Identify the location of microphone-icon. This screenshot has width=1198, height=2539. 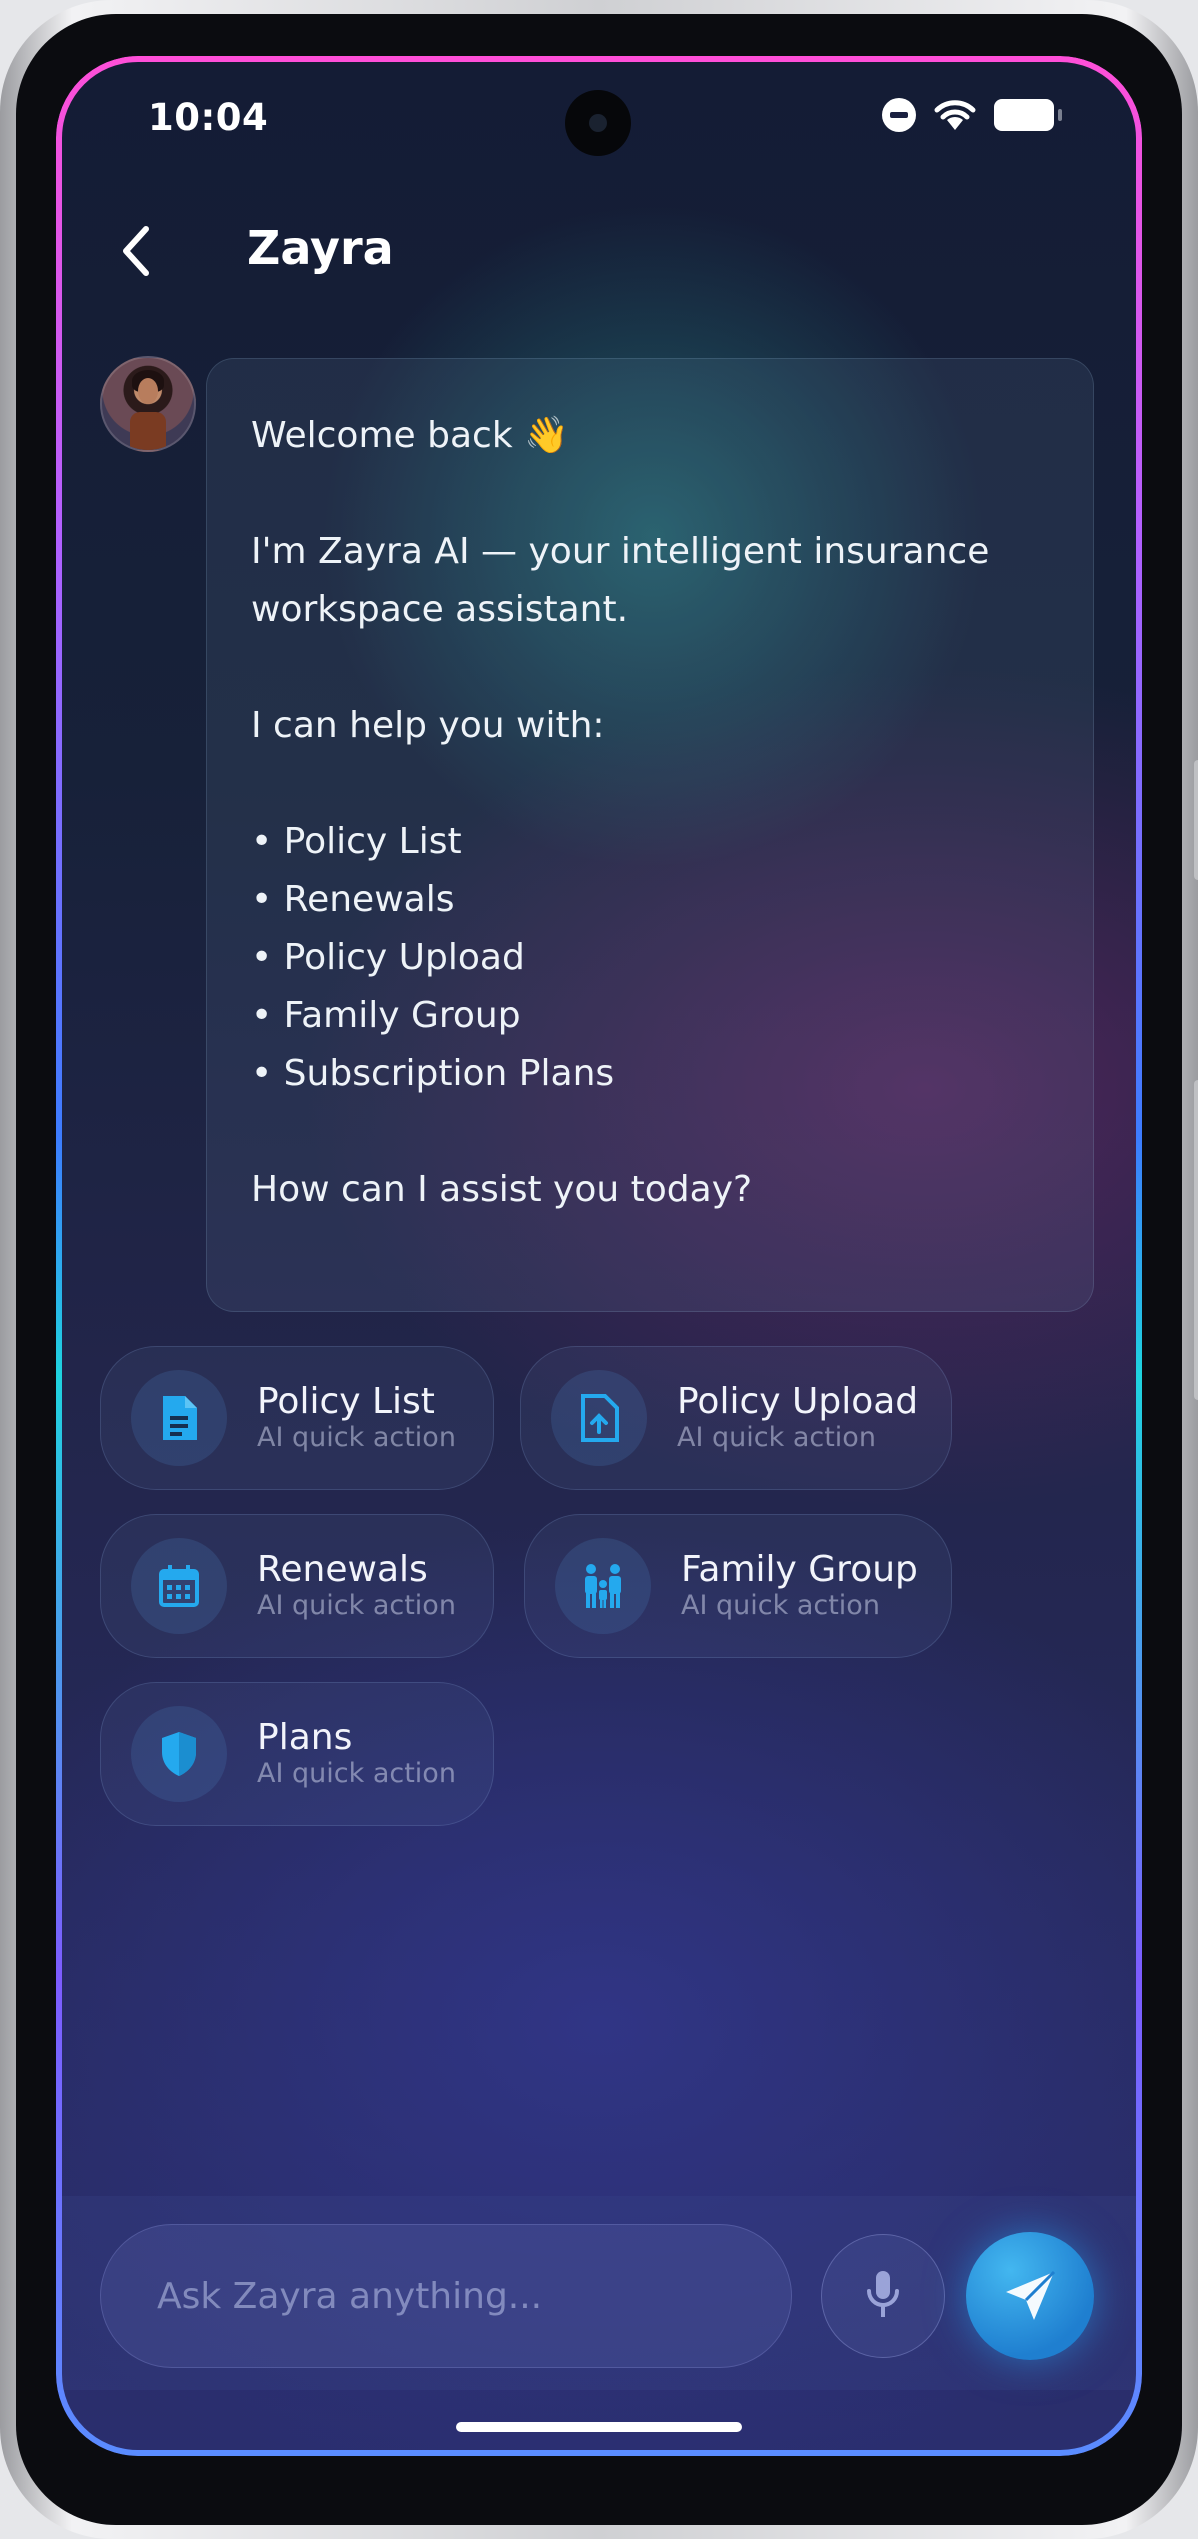
(883, 2294).